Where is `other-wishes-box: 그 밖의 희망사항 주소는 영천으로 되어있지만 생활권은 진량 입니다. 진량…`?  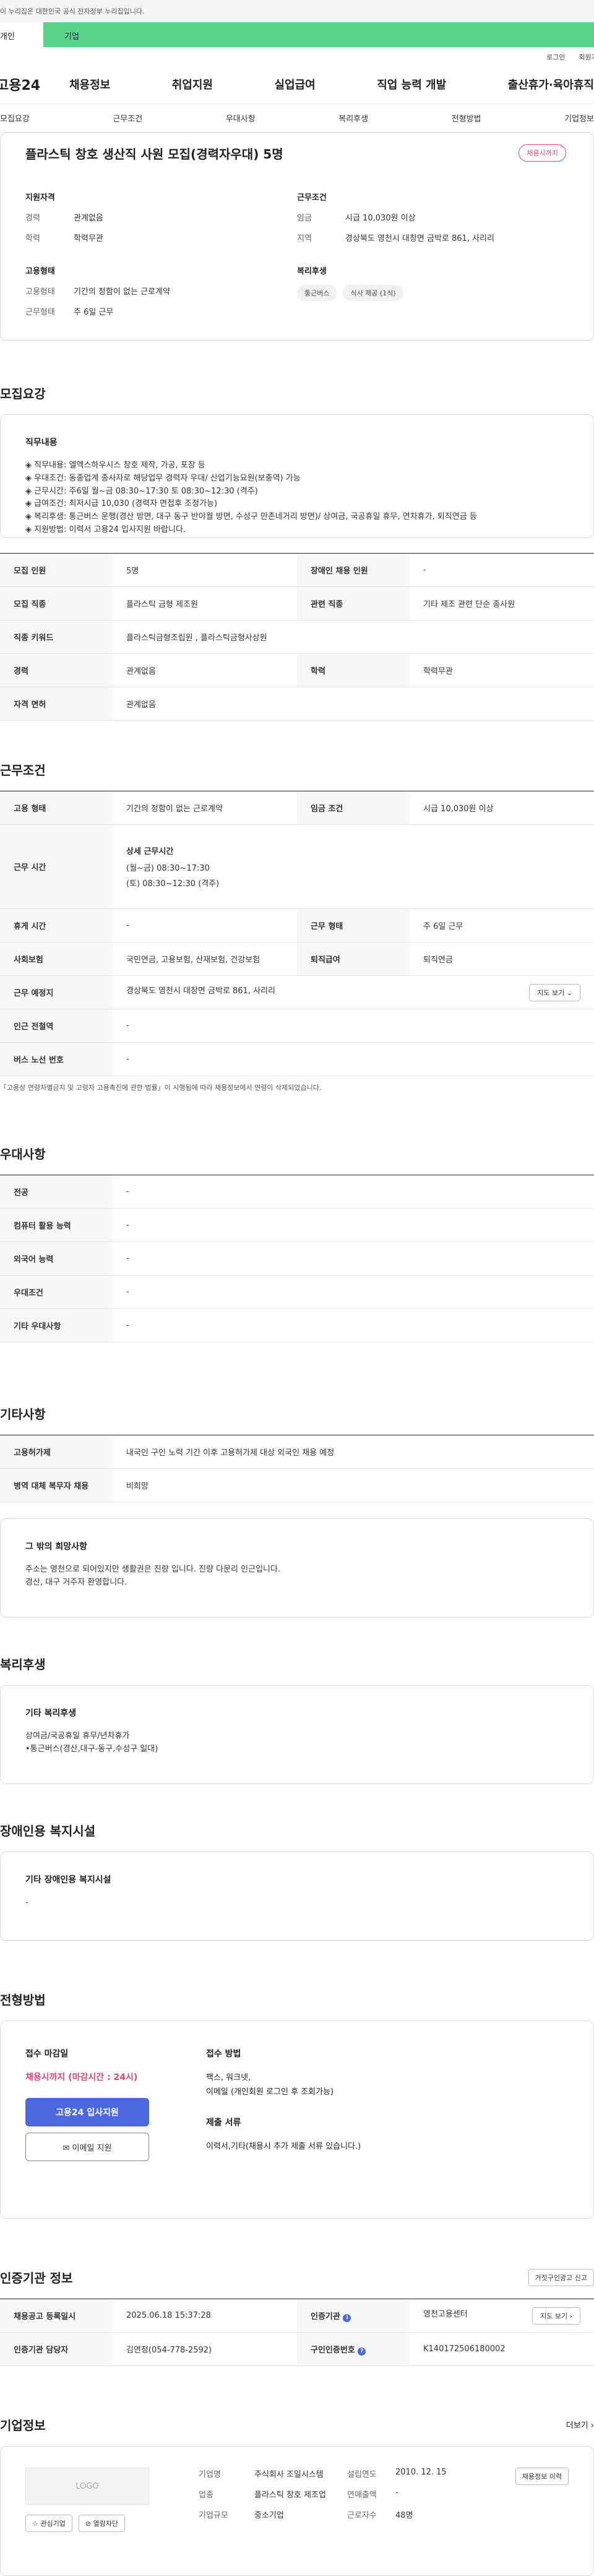 other-wishes-box: 그 밖의 희망사항 주소는 영천으로 되어있지만 생활권은 진량 입니다. 진량… is located at coordinates (297, 1567).